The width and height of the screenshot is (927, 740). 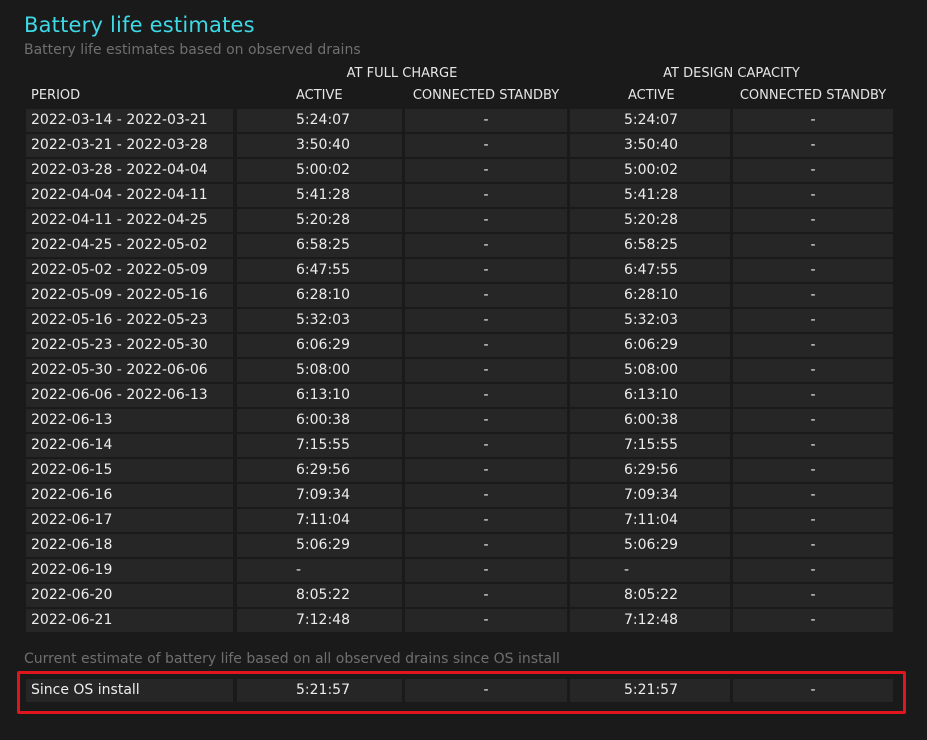 I want to click on active-full-cell: 6:06:29, so click(x=319, y=345).